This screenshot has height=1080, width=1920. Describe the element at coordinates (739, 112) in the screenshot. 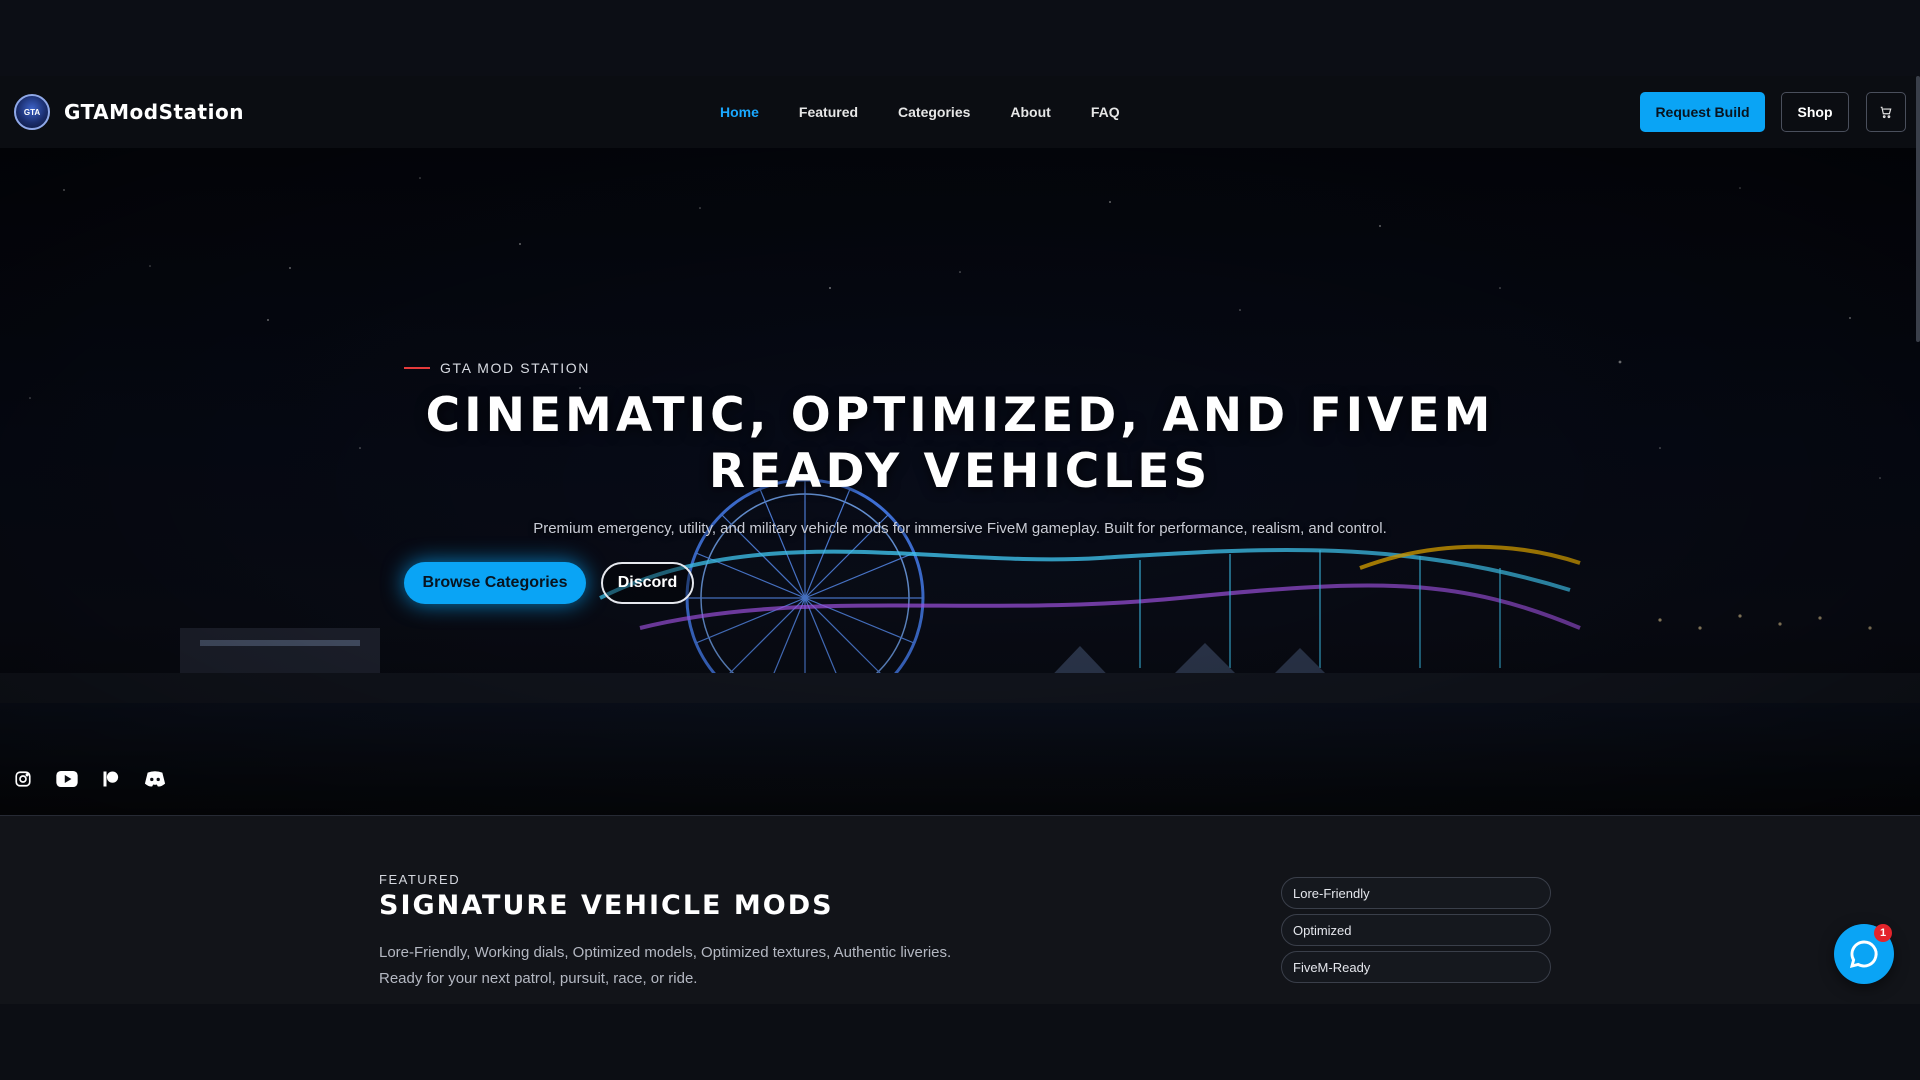

I see `nav-home: Home` at that location.